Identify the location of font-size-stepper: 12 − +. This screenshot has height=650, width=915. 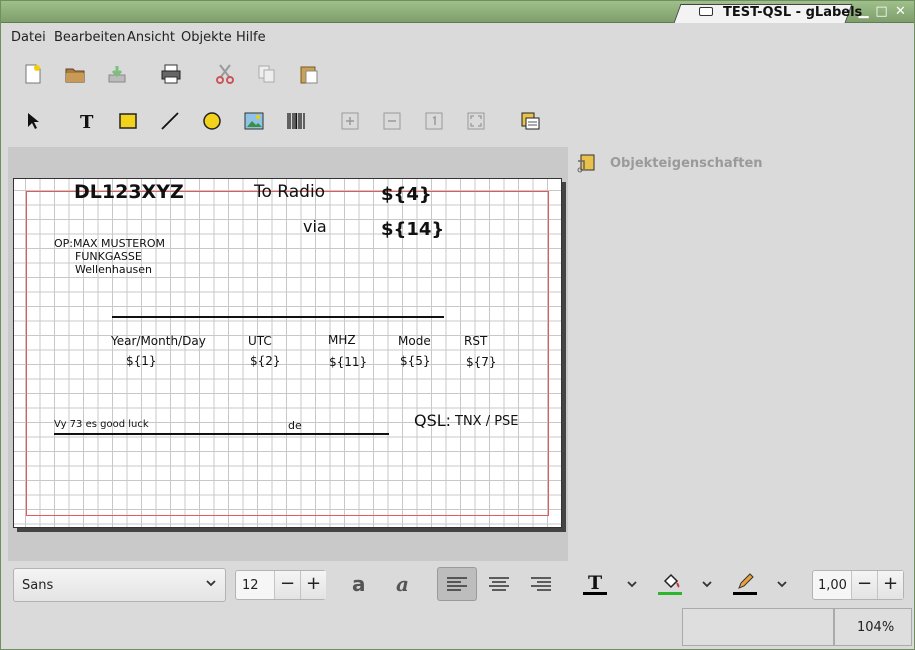
(280, 585).